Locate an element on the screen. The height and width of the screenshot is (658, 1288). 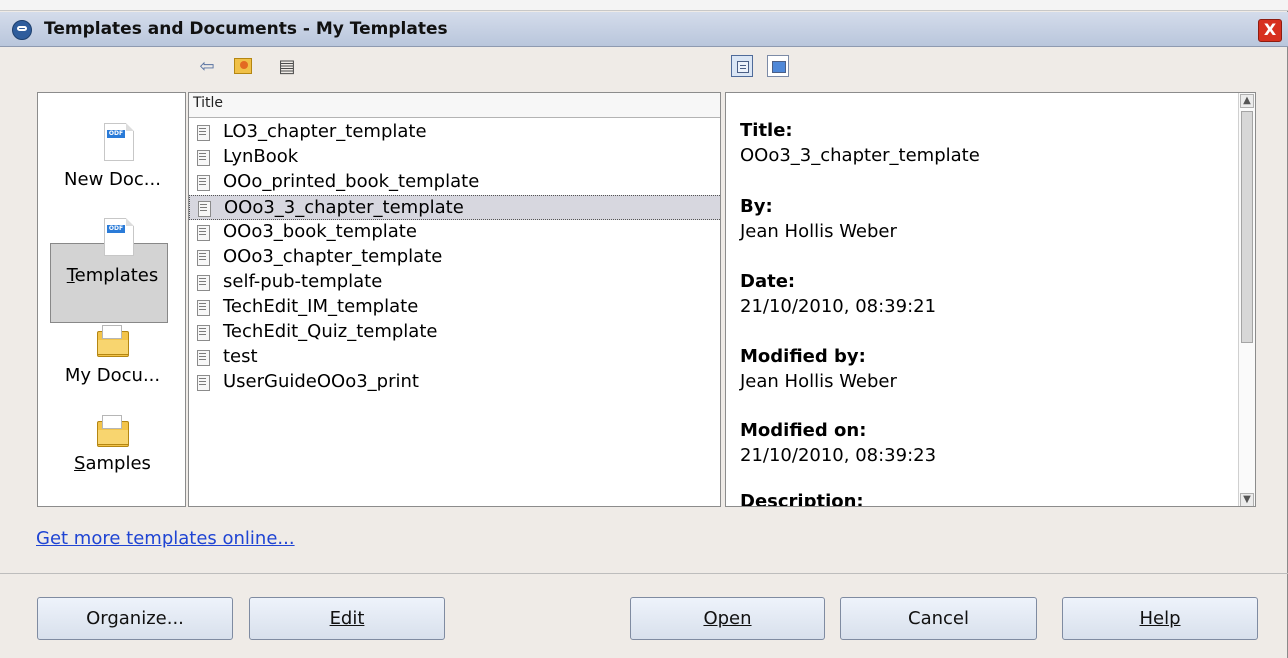
document-properties-icon is located at coordinates (743, 67).